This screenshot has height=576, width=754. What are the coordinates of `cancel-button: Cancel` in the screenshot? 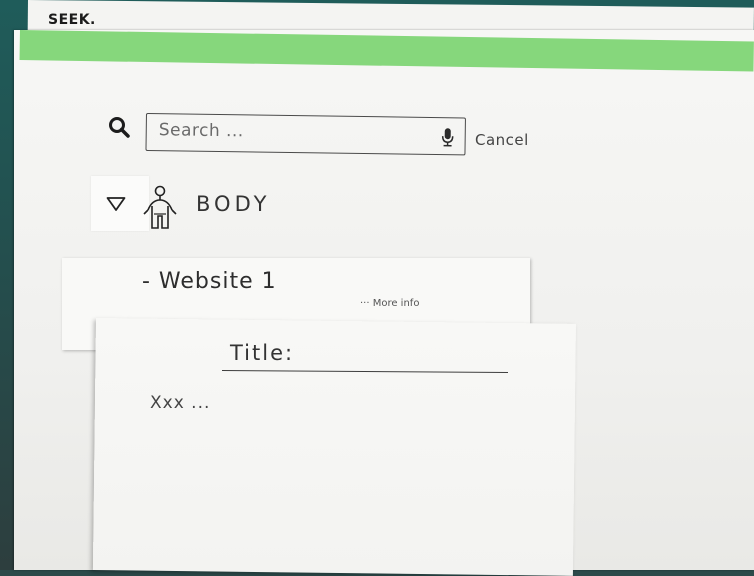 It's located at (502, 140).